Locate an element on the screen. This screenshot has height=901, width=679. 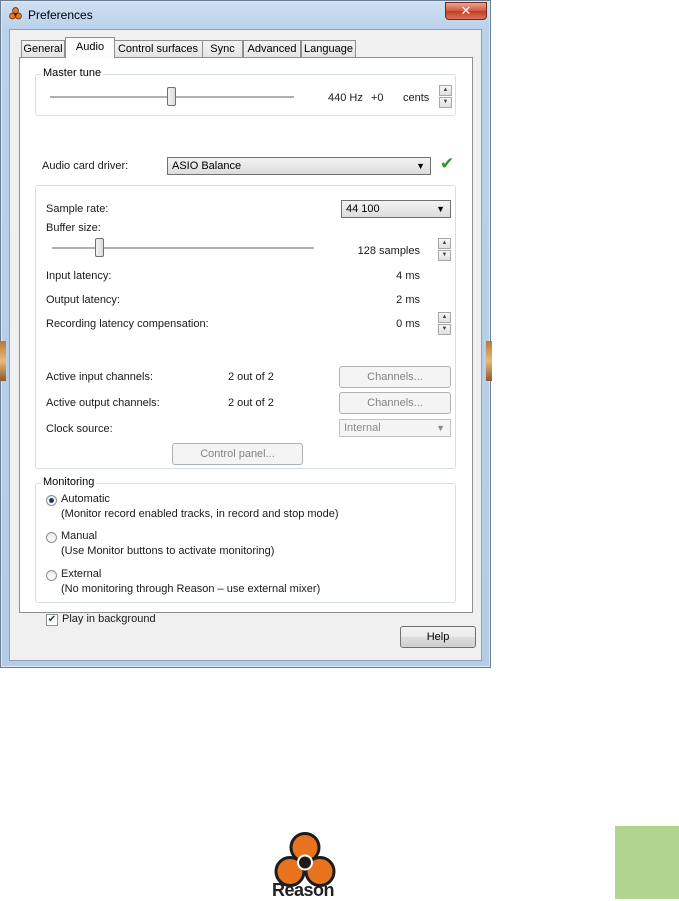
radio-manual is located at coordinates (51, 537).